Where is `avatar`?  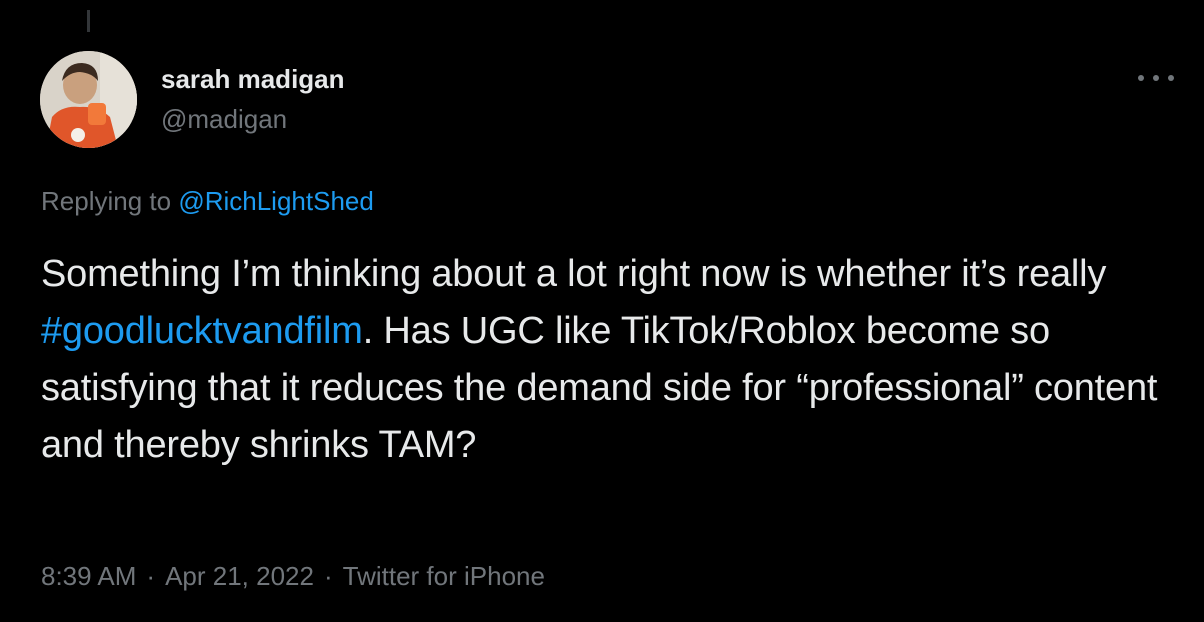
avatar is located at coordinates (88, 99).